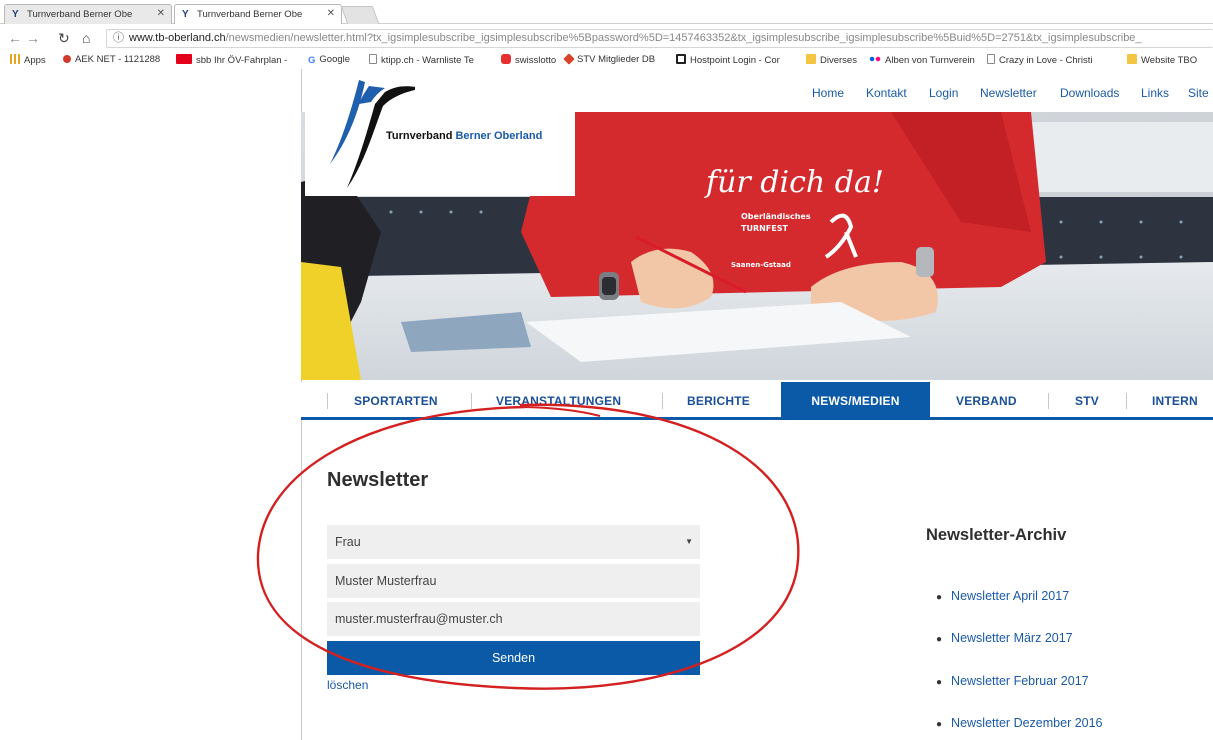 The width and height of the screenshot is (1213, 740). I want to click on email-field: muster.musterfrau@muster.ch, so click(513, 619).